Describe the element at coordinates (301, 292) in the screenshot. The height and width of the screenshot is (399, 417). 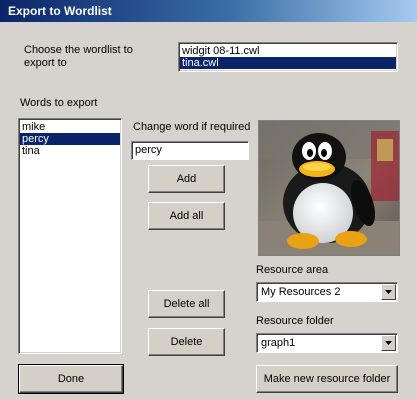
I see `resource-area-value: My Resources 2` at that location.